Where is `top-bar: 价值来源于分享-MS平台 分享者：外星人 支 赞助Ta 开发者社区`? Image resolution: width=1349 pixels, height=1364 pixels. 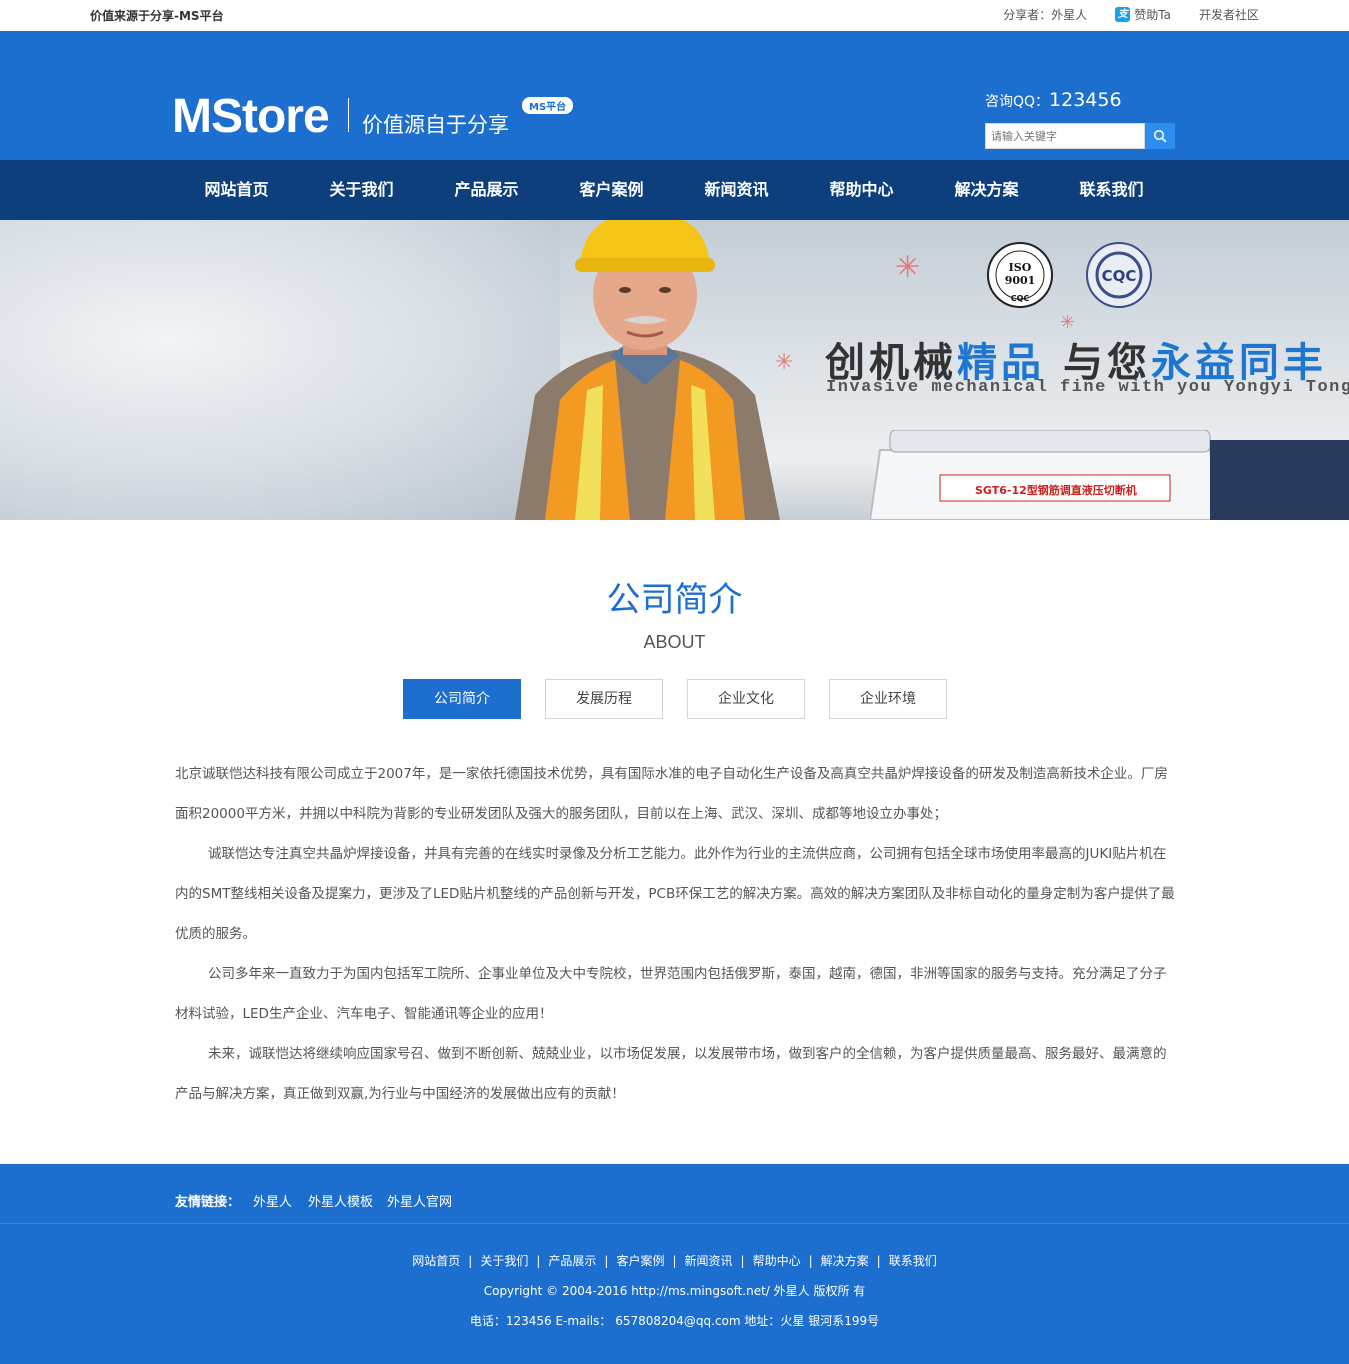 top-bar: 价值来源于分享-MS平台 分享者：外星人 支 赞助Ta 开发者社区 is located at coordinates (674, 15).